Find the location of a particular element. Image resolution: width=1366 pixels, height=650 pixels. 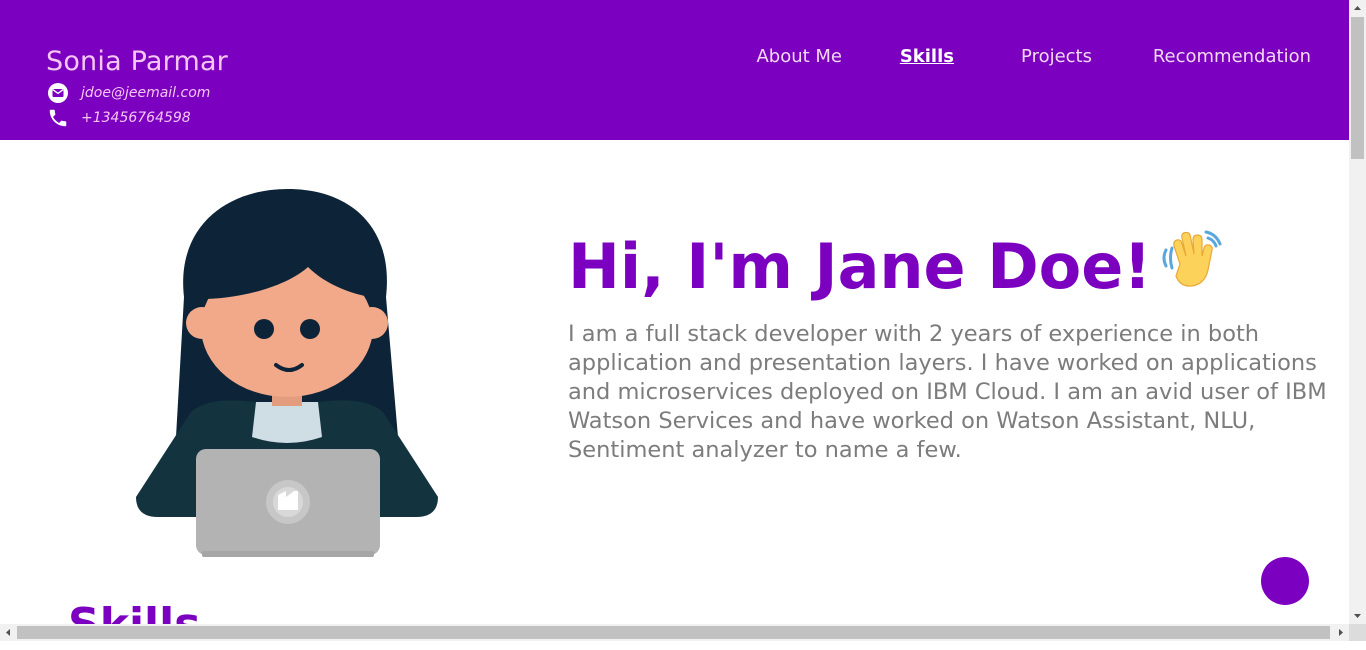

contact-phone: +13456764598 is located at coordinates (136, 118).